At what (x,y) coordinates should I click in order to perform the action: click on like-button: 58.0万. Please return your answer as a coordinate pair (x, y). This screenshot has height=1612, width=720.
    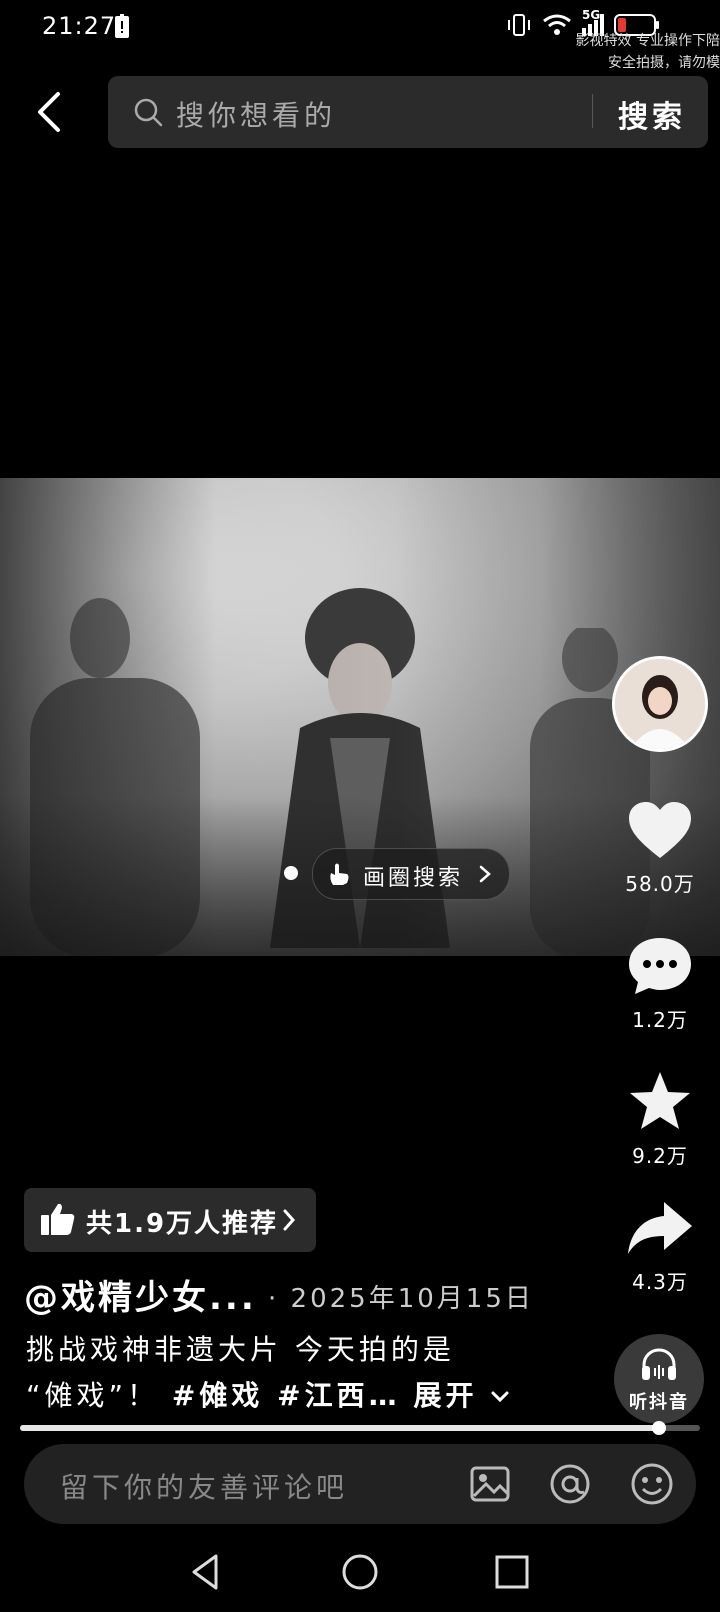
    Looking at the image, I should click on (660, 848).